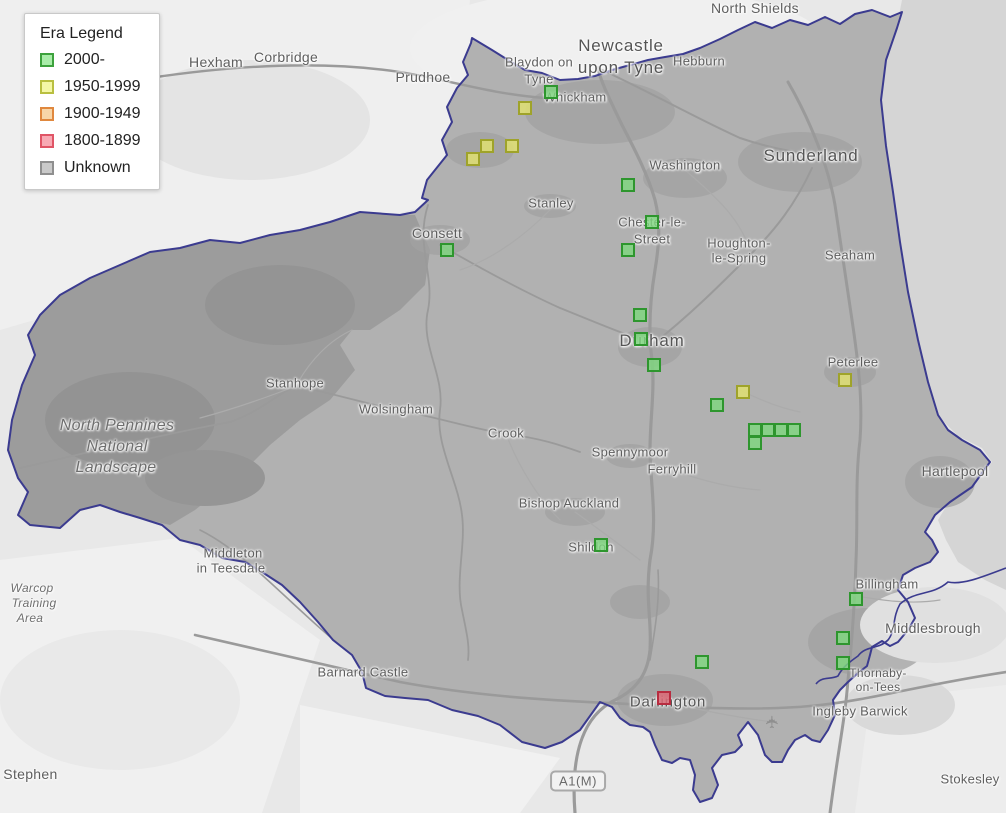 This screenshot has height=813, width=1006. I want to click on legend-item-label: 1950-1999, so click(102, 86).